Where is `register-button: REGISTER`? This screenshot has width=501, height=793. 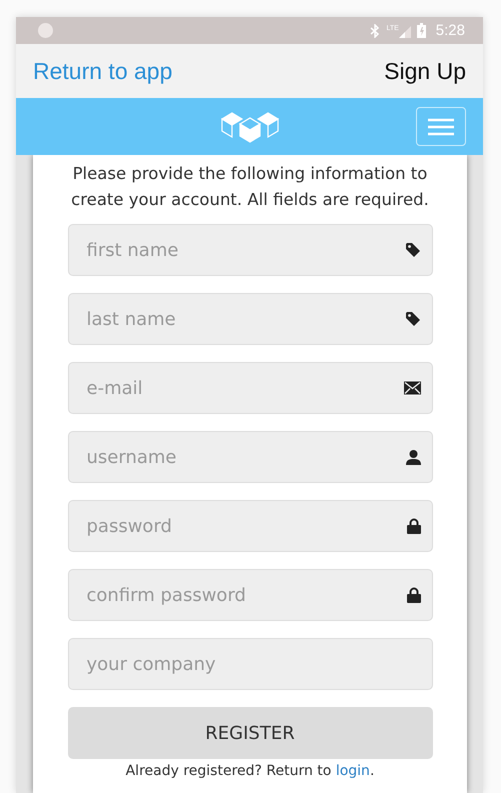
register-button: REGISTER is located at coordinates (250, 733).